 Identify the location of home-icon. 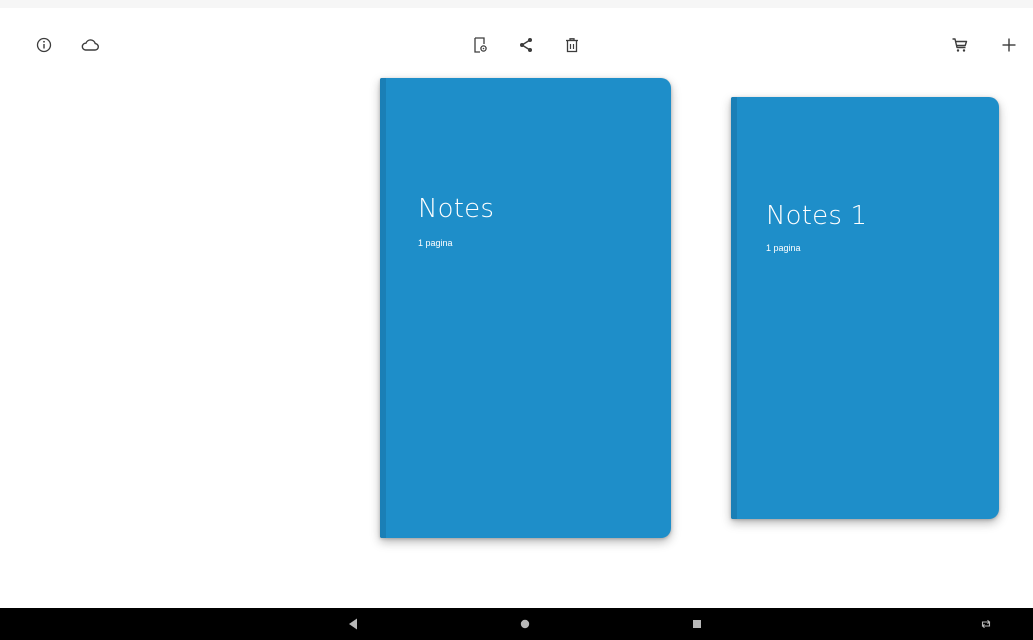
(525, 624).